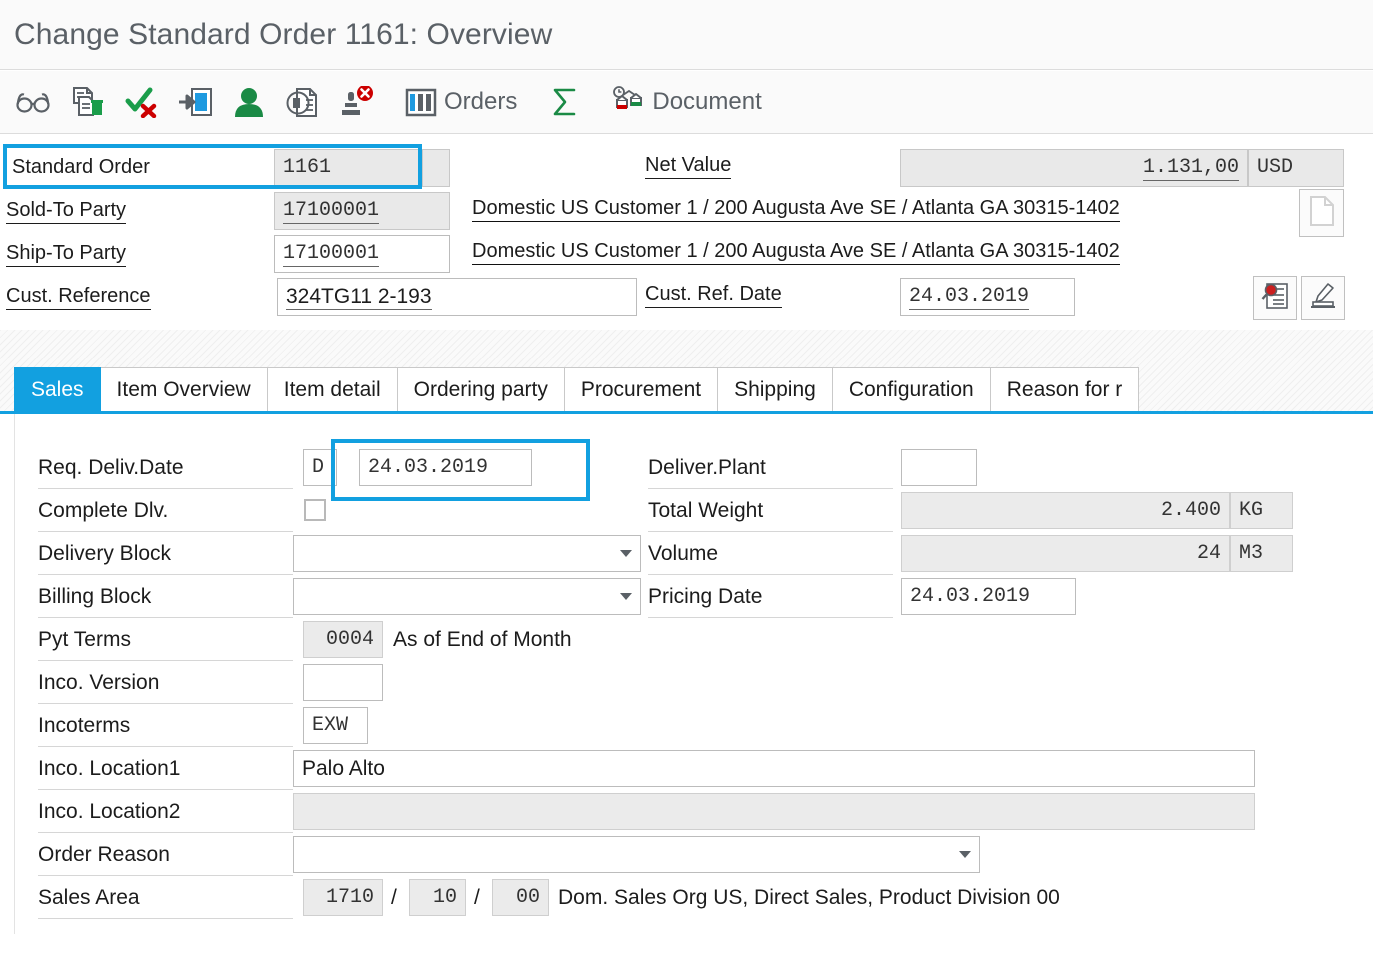 The height and width of the screenshot is (961, 1373). I want to click on availability-button, so click(303, 102).